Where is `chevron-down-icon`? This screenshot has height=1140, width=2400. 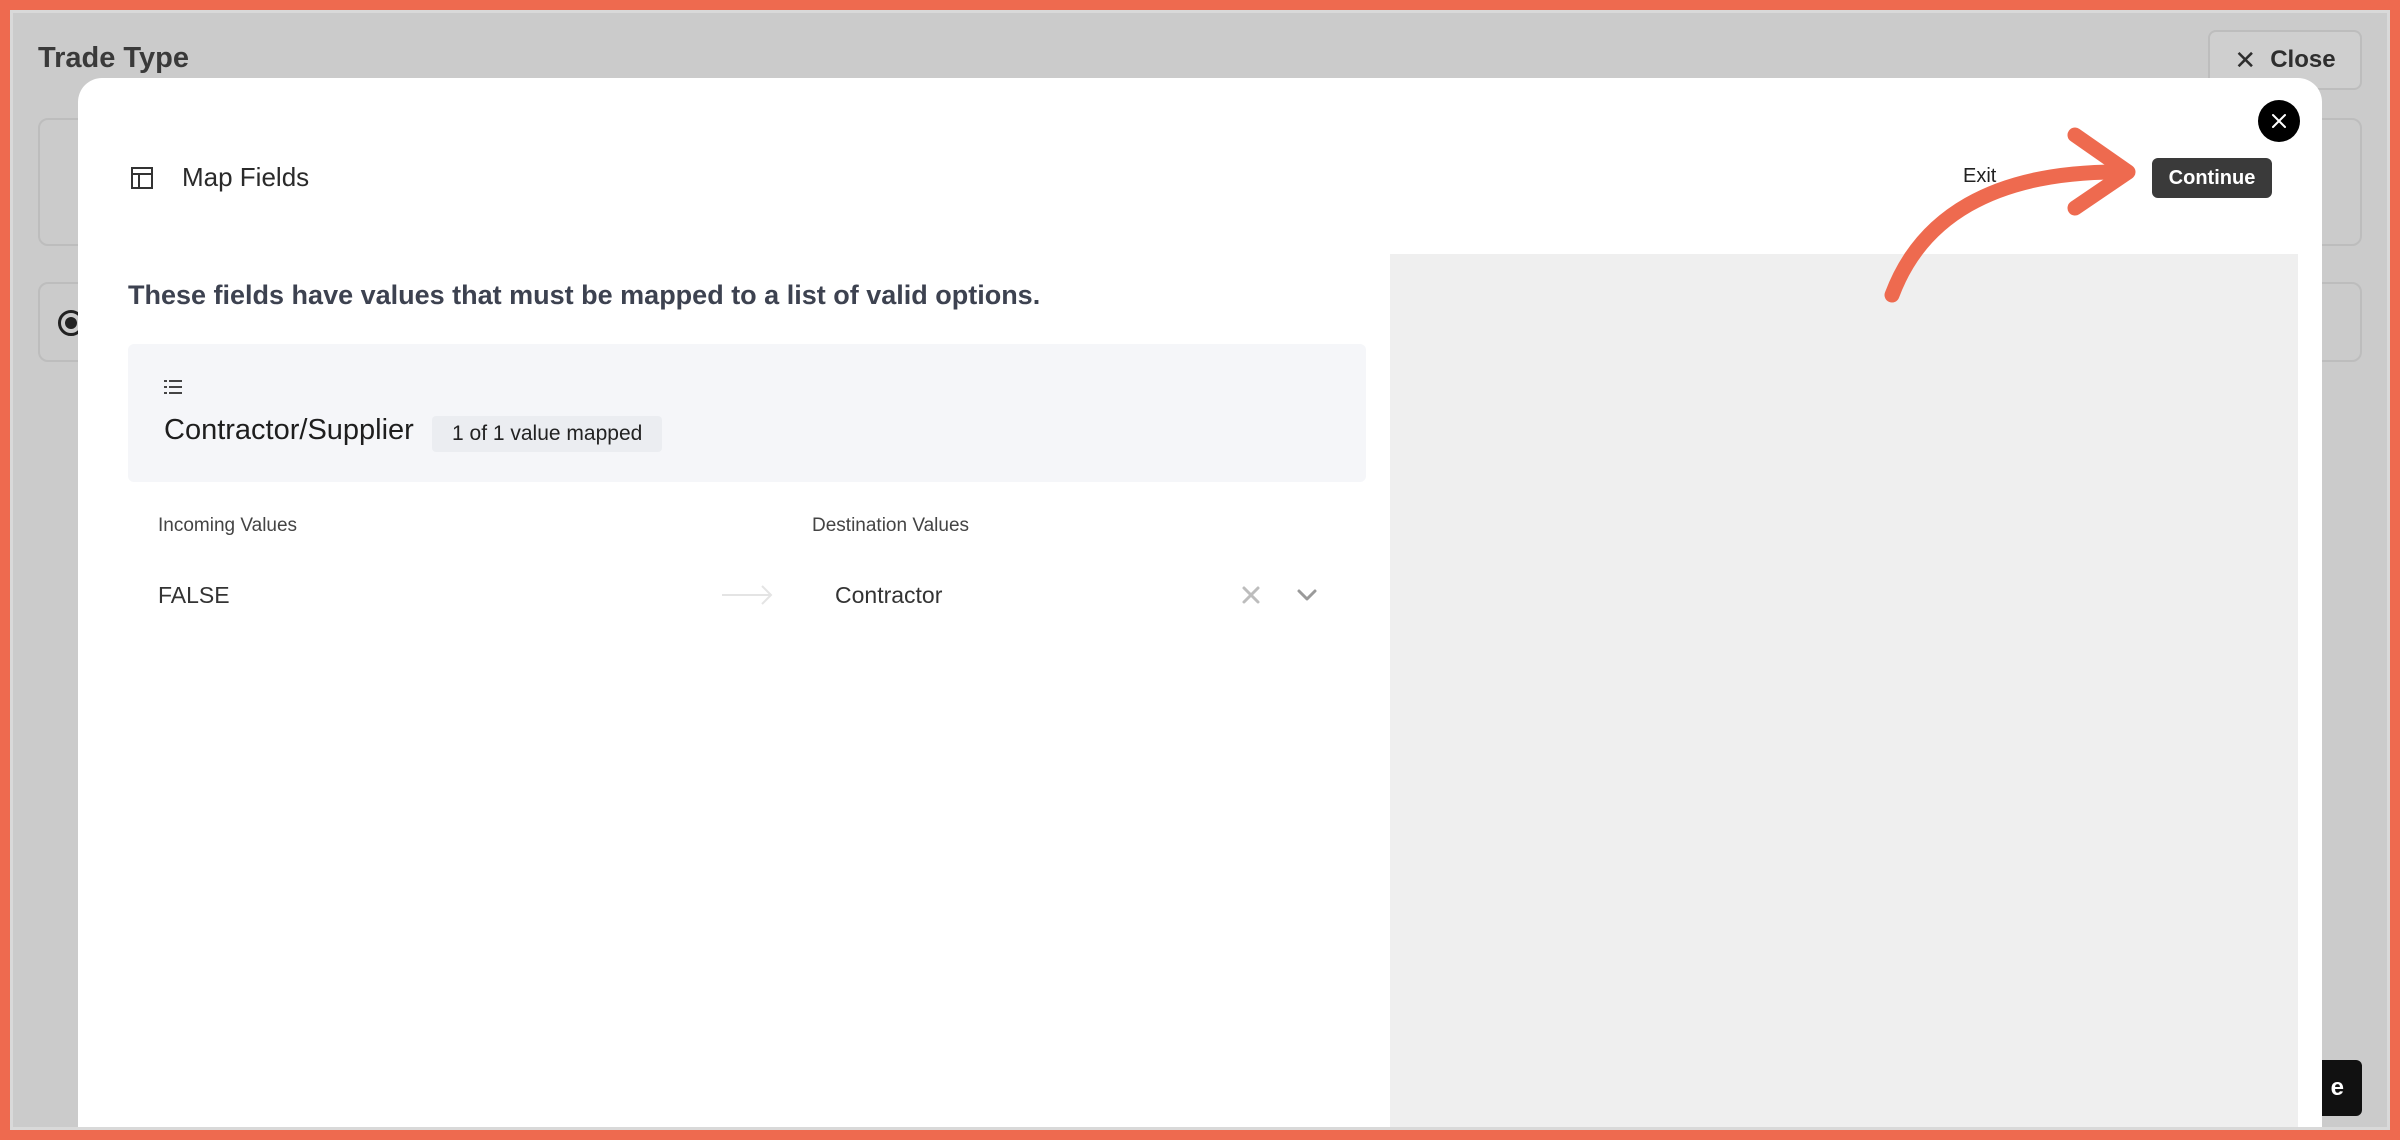
chevron-down-icon is located at coordinates (1307, 595).